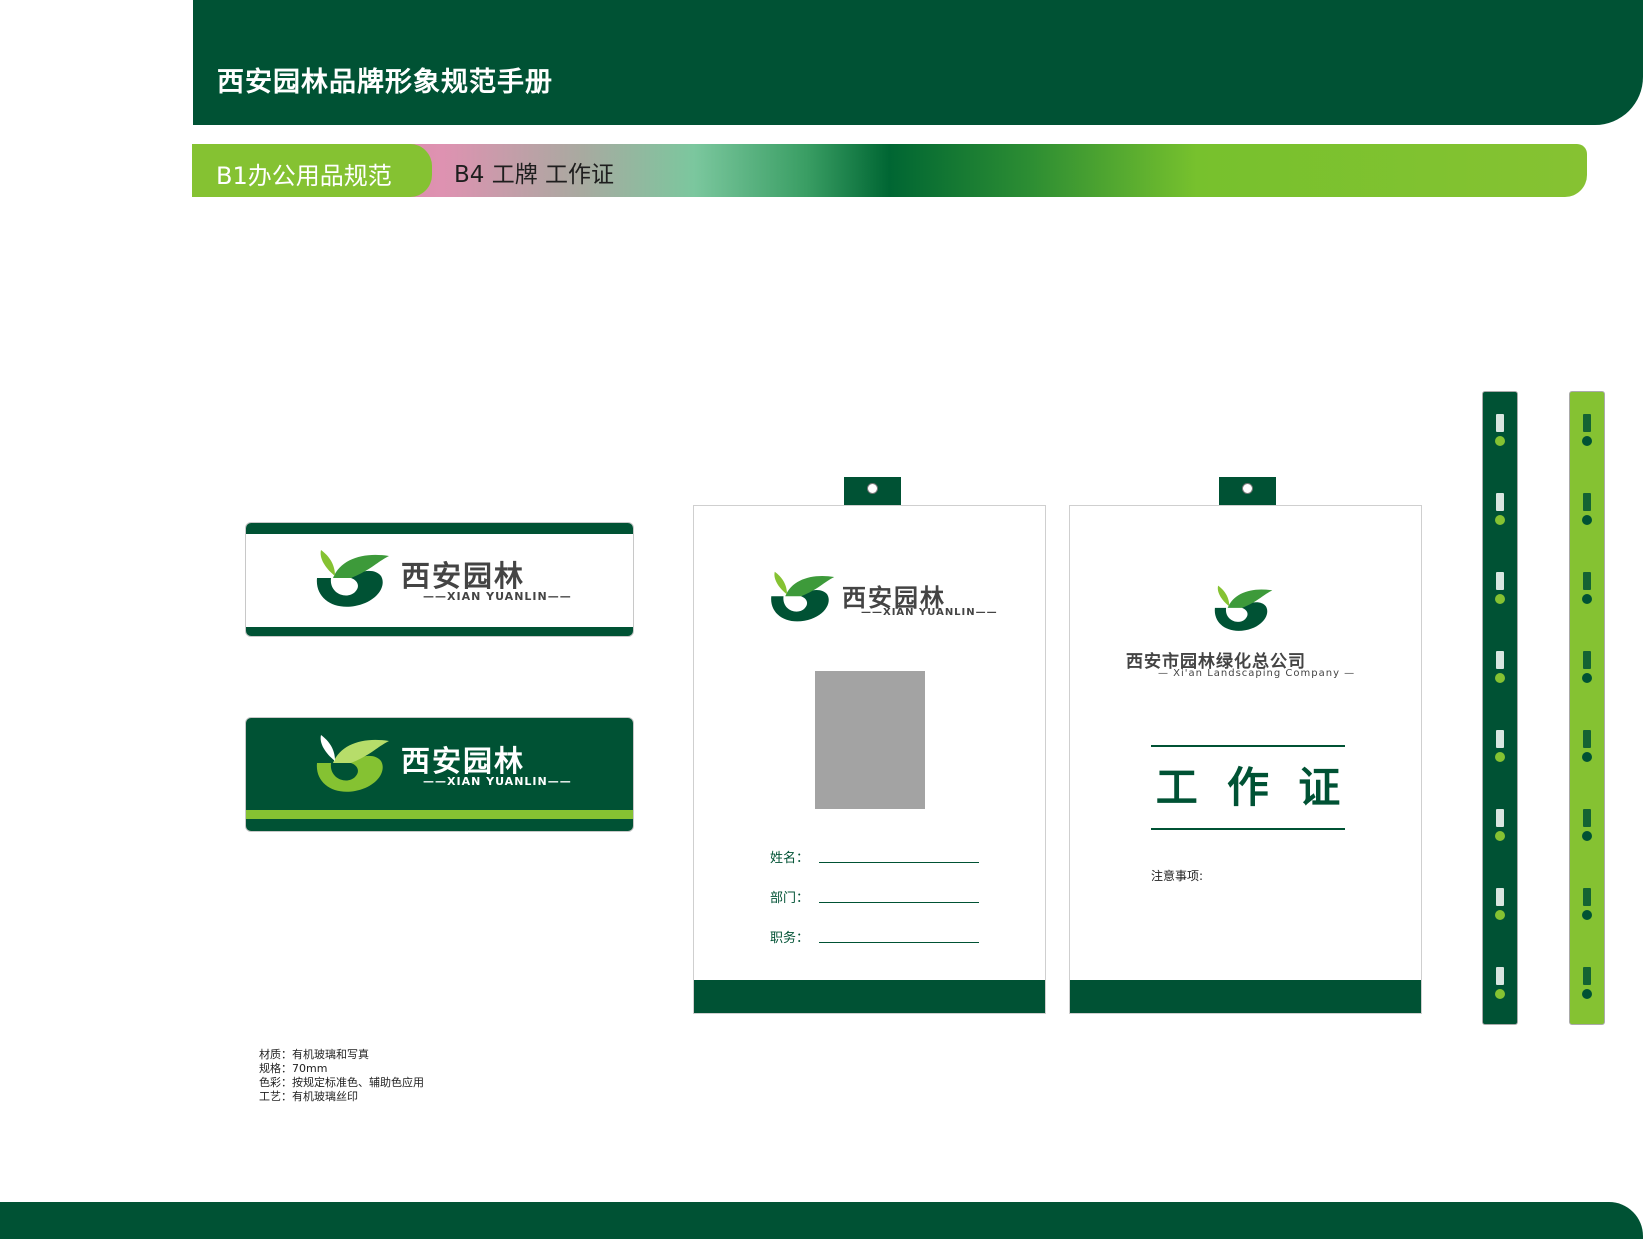  I want to click on section-subtitle: B4 工牌 工作证, so click(534, 175).